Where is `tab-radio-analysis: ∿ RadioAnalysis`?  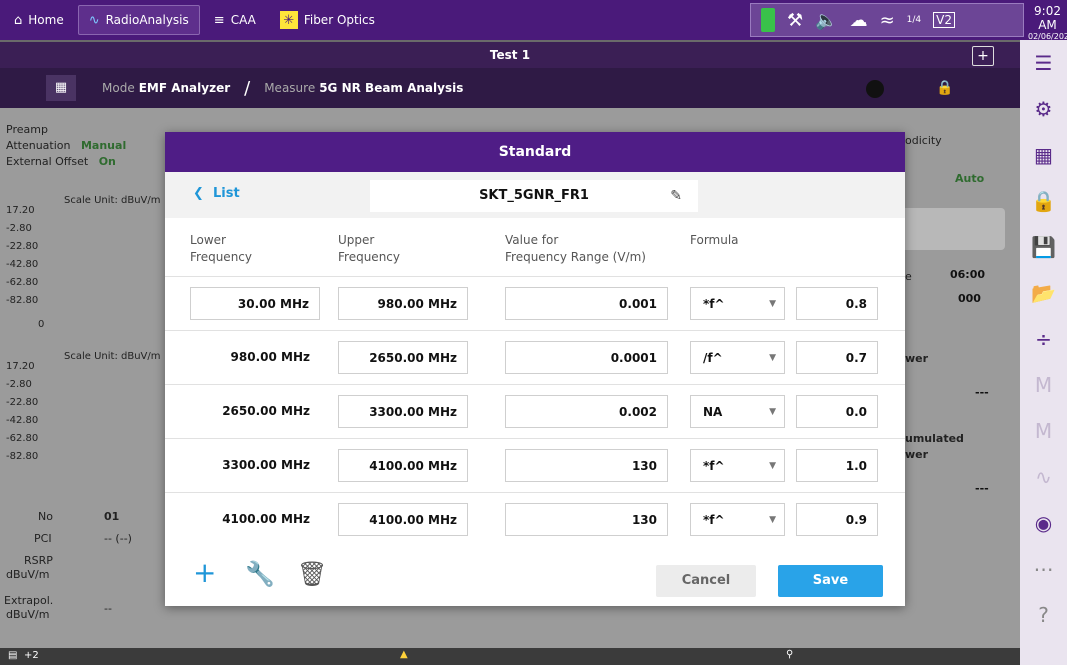 tab-radio-analysis: ∿ RadioAnalysis is located at coordinates (138, 20).